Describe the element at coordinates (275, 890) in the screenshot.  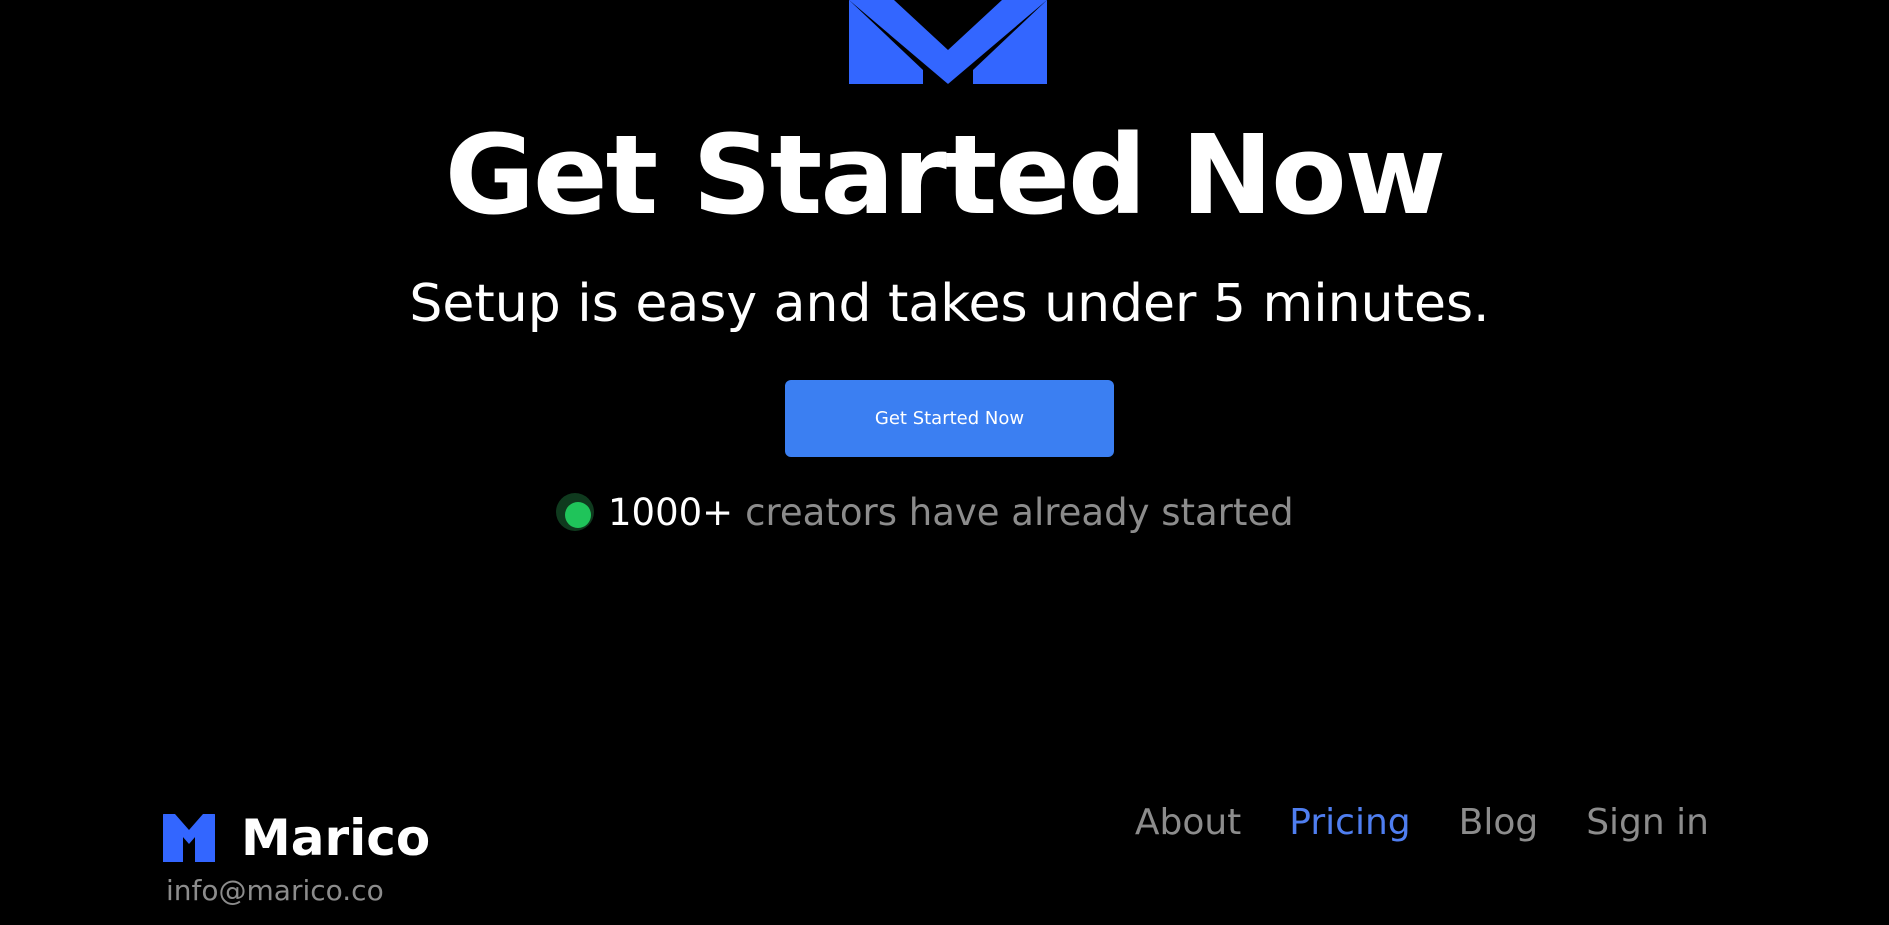
I see `footer-email: info@marico.co` at that location.